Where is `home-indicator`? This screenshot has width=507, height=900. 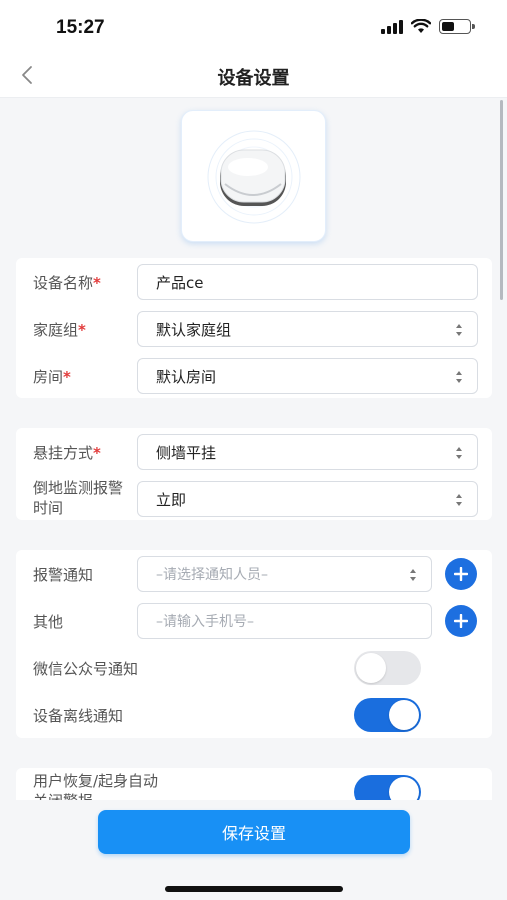 home-indicator is located at coordinates (254, 889).